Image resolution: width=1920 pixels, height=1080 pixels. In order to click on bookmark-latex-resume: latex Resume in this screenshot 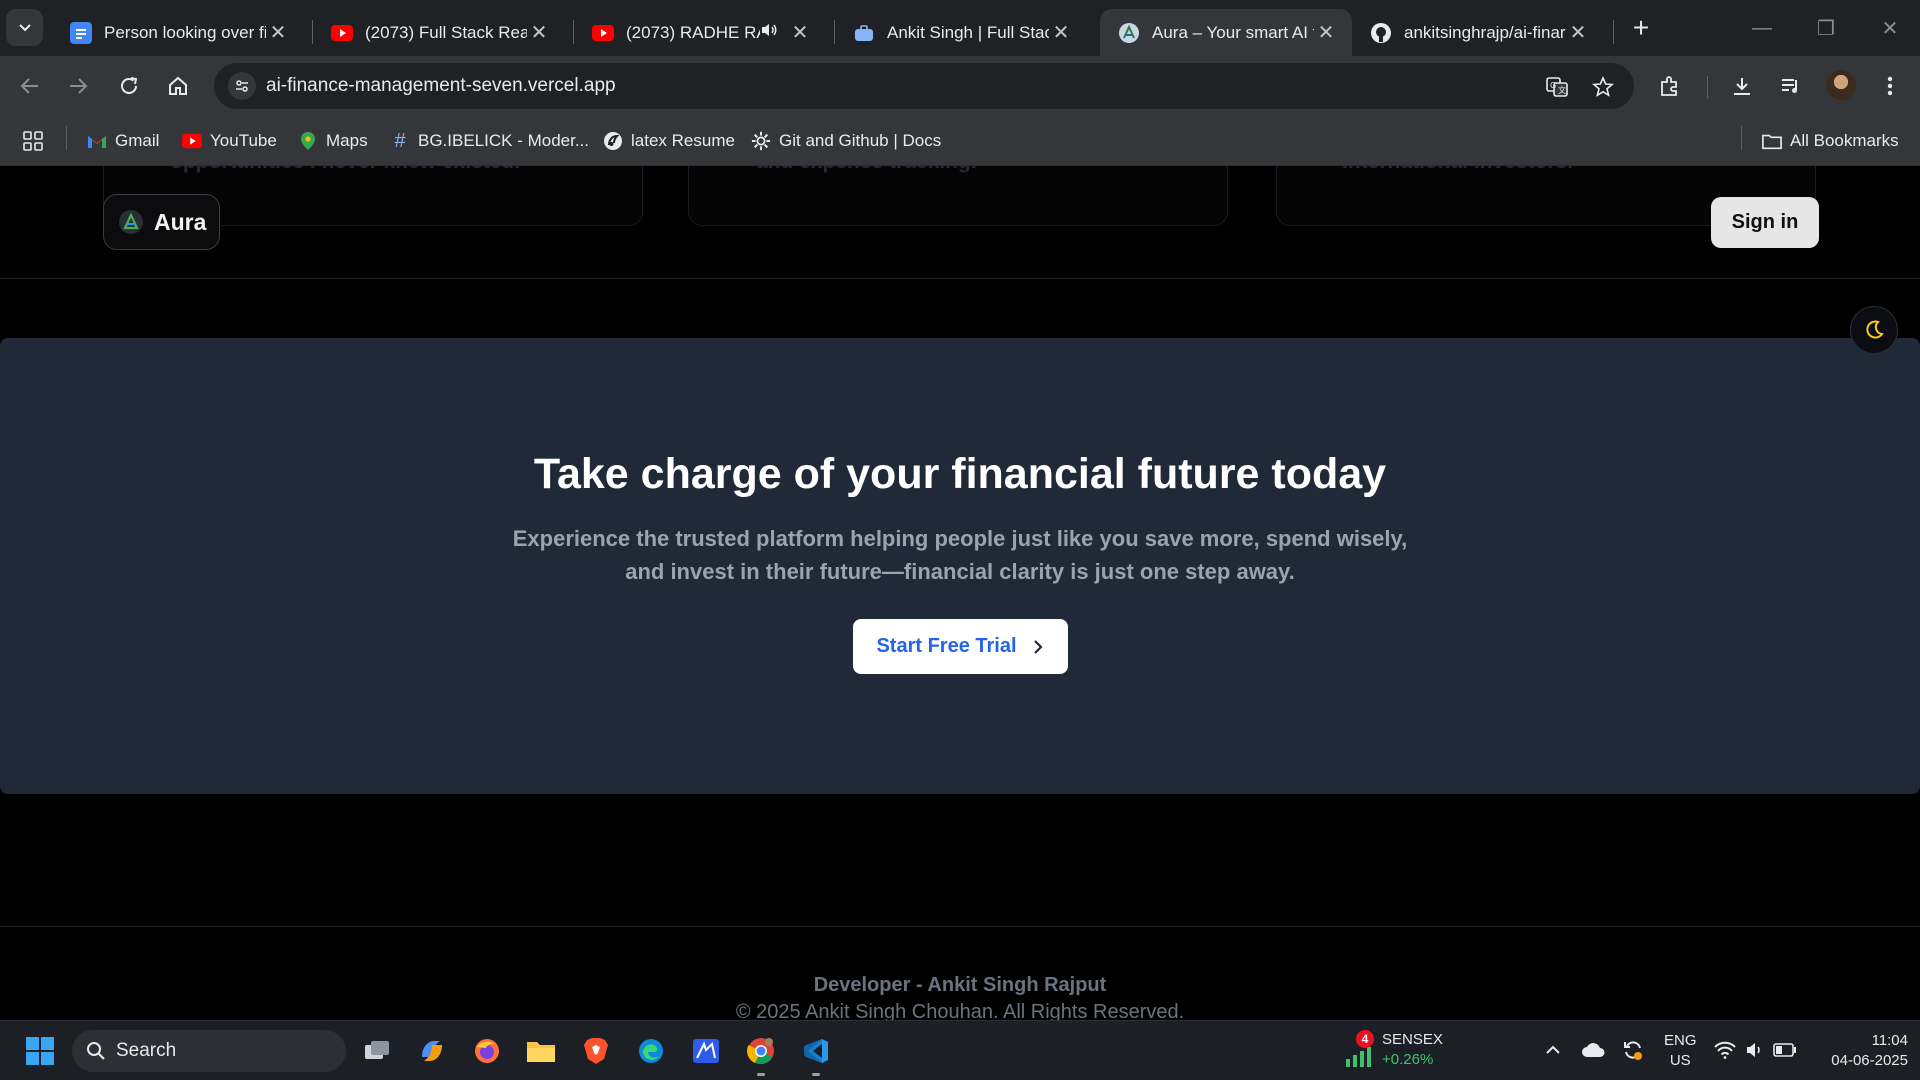, I will do `click(669, 141)`.